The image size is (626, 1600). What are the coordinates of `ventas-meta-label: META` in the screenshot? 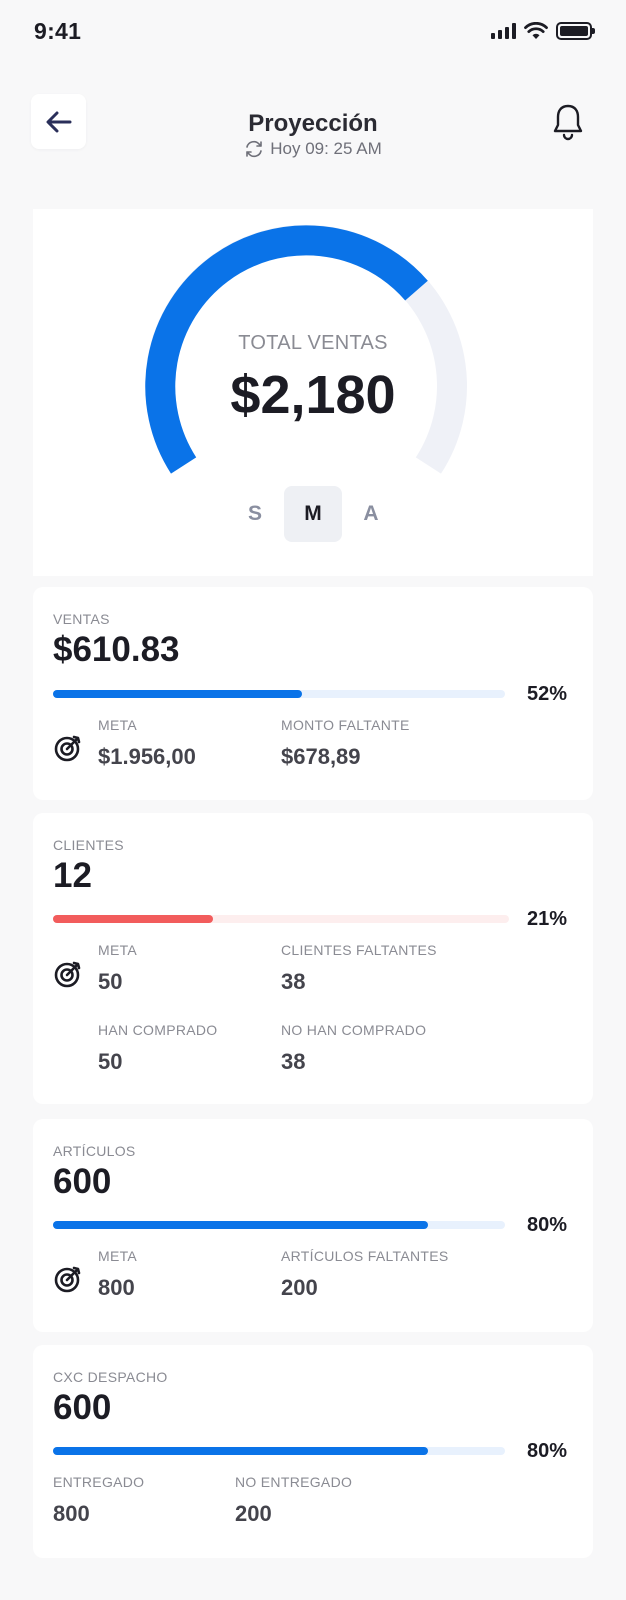 It's located at (118, 725).